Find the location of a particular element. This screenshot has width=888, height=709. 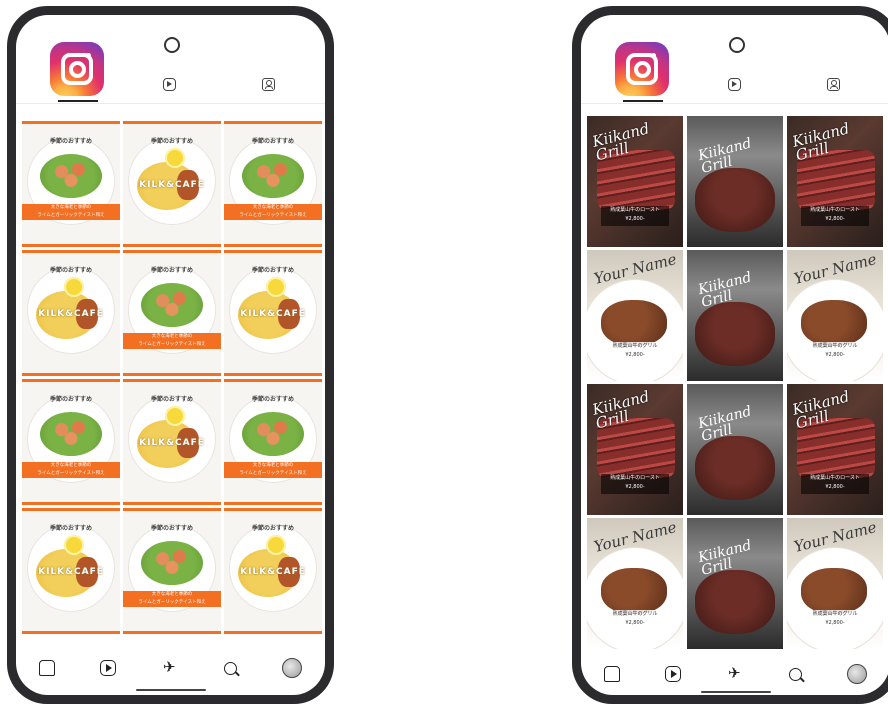

bottom-navigation is located at coordinates (170, 668).